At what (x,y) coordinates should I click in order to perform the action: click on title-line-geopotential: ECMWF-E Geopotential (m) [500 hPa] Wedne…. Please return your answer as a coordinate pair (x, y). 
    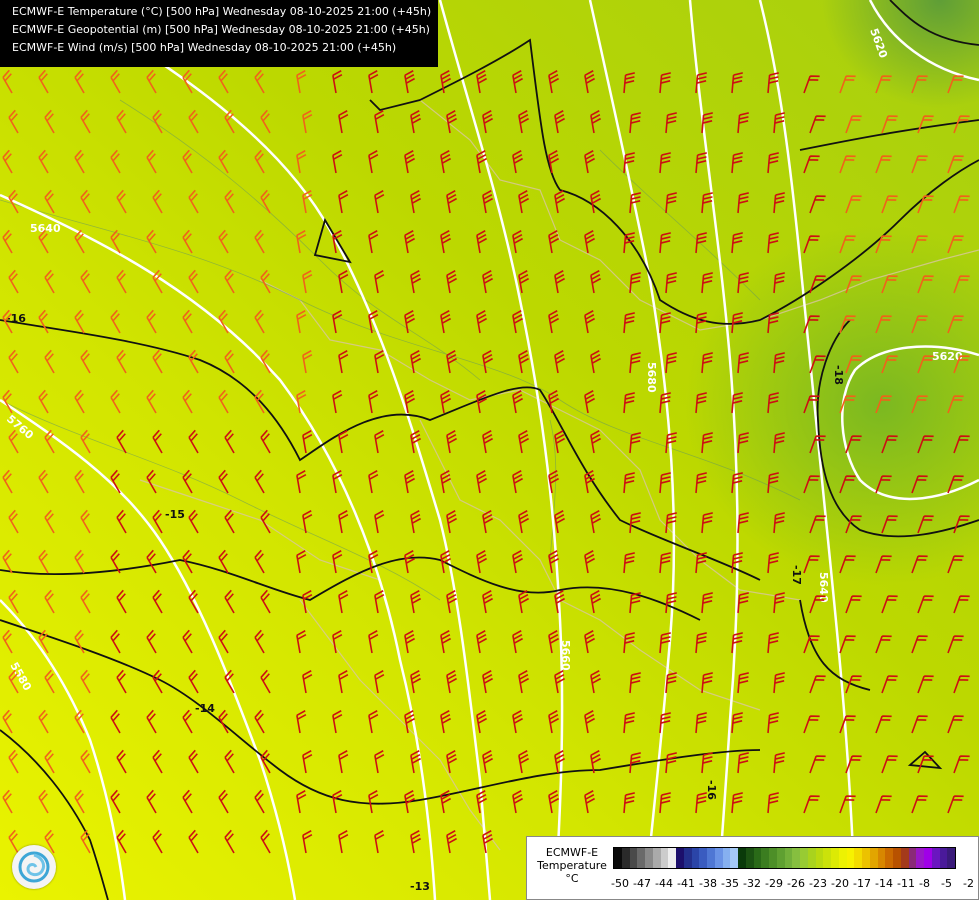
    Looking at the image, I should click on (221, 29).